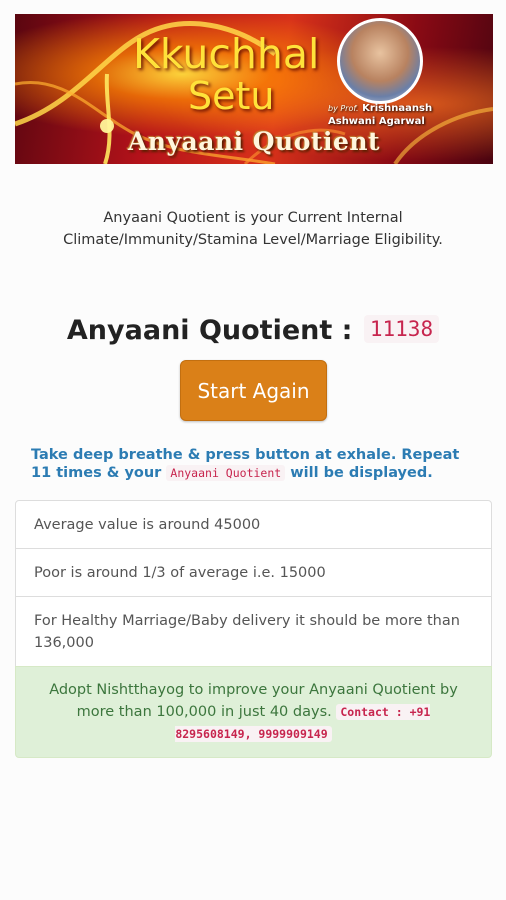  I want to click on author-byline: by Prof. Krishnaansh Ashwani Agarwal, so click(380, 115).